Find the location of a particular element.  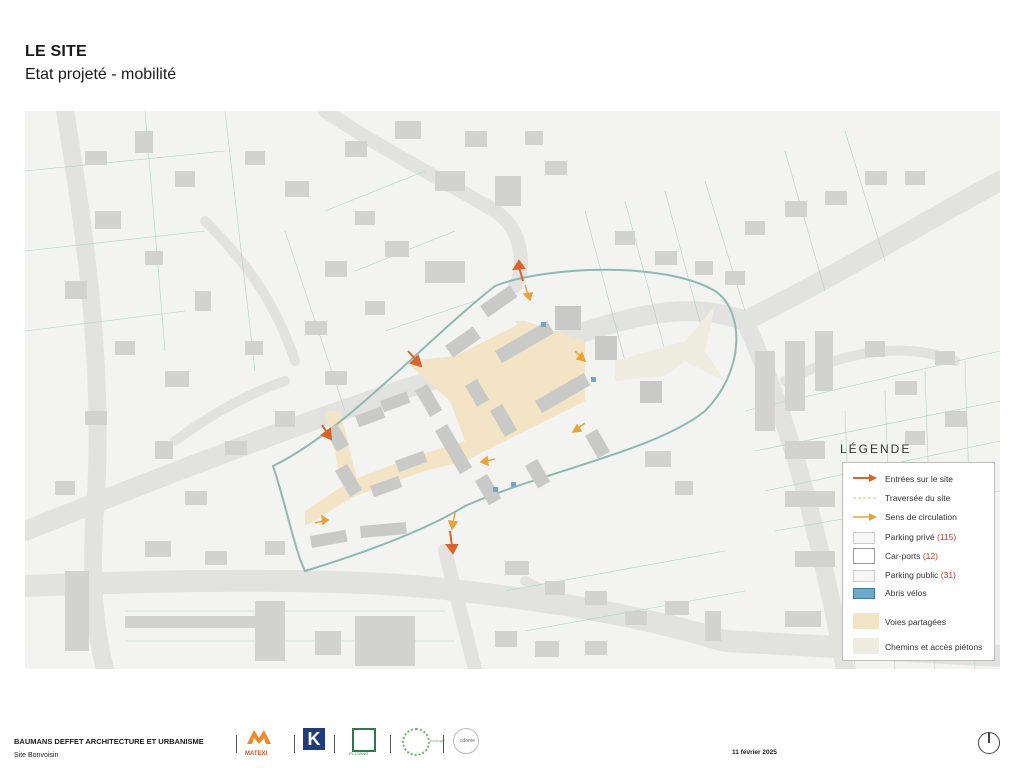

ecology-logo is located at coordinates (416, 742).